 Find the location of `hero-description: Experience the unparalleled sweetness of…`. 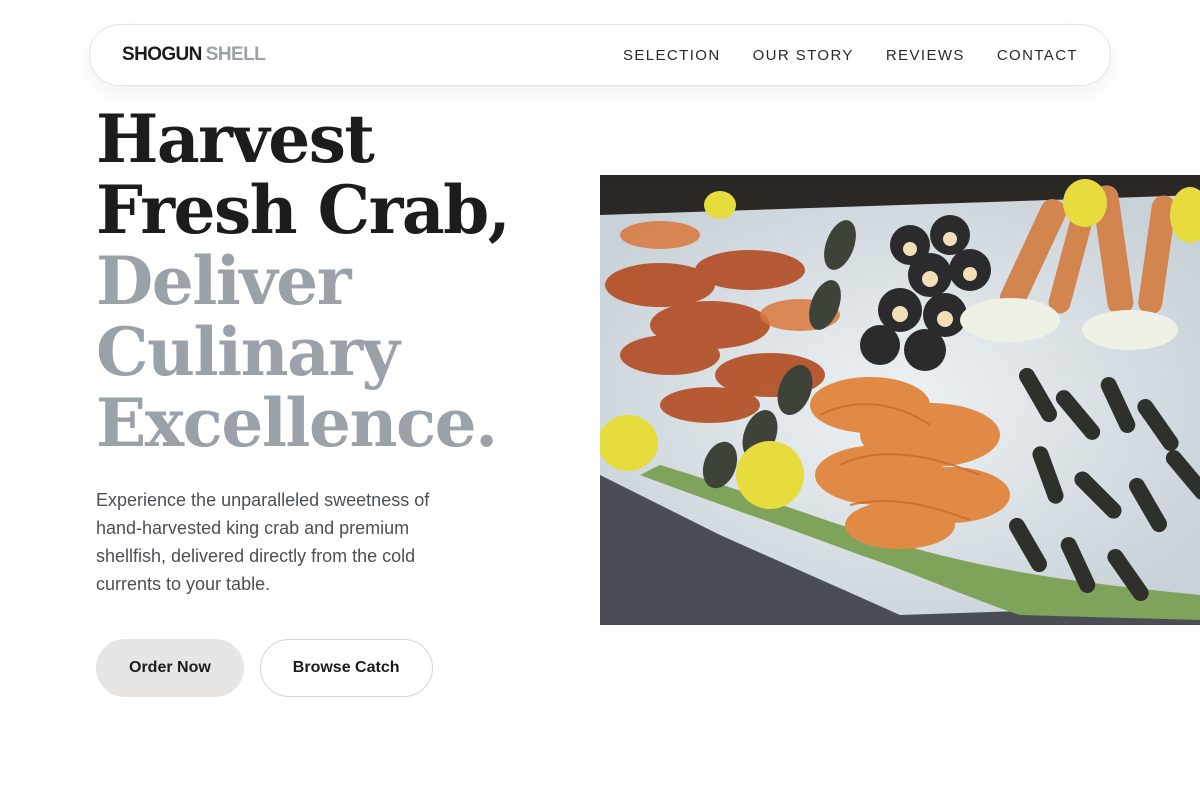

hero-description: Experience the unparalleled sweetness of… is located at coordinates (263, 542).